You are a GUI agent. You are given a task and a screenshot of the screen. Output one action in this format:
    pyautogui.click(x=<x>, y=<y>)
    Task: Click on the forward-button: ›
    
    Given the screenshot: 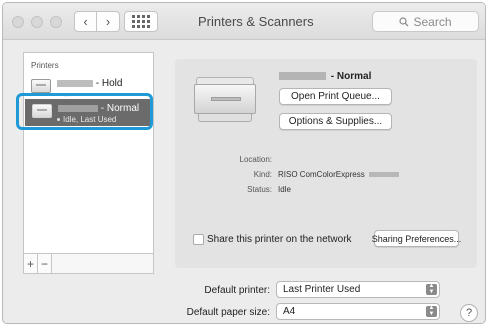 What is the action you would take?
    pyautogui.click(x=108, y=21)
    